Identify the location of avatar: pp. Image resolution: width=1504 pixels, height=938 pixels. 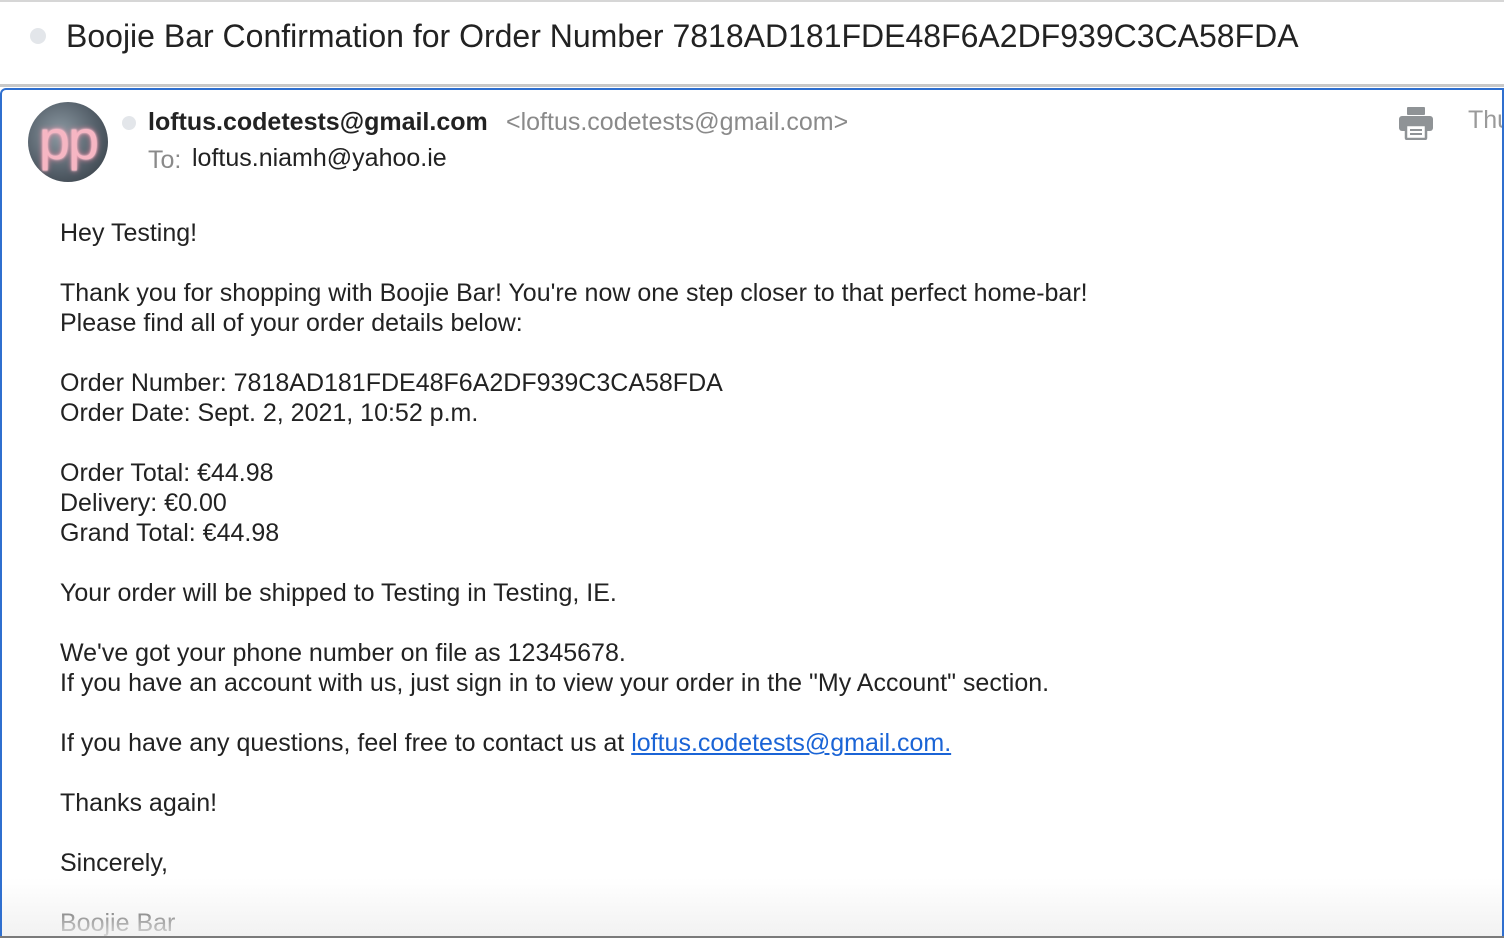
(68, 142).